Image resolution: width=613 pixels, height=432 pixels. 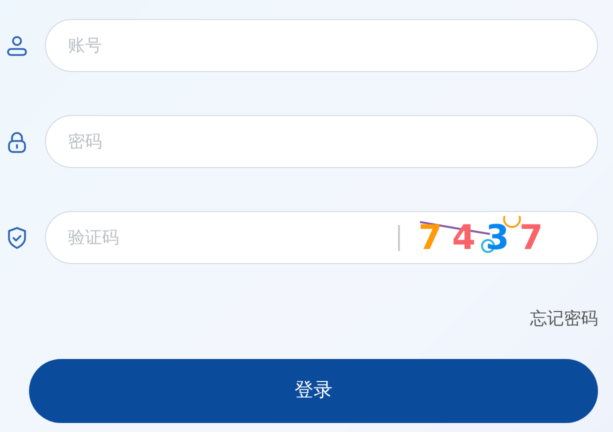 I want to click on user-icon, so click(x=17, y=46).